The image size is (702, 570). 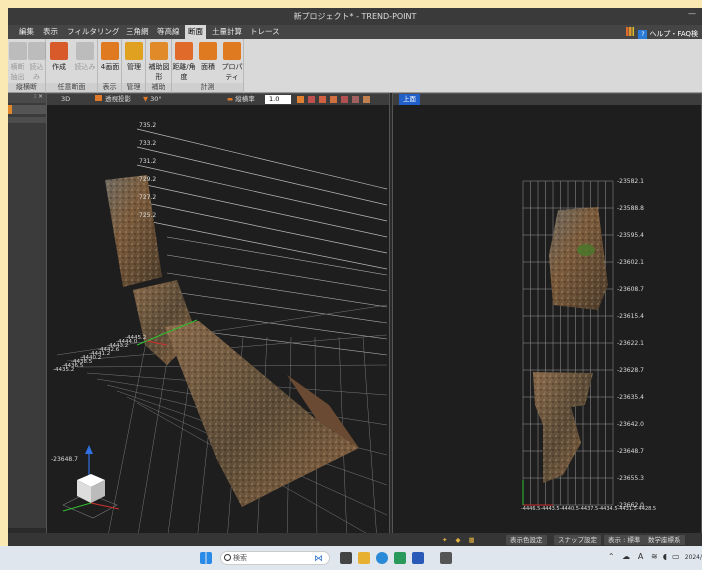 What do you see at coordinates (355, 32) in the screenshot?
I see `menu-bar: 編集 表示 フィルタリング 三角網 等高線 断面 土量計算 トレース ? ヘルプ・FAQ検` at bounding box center [355, 32].